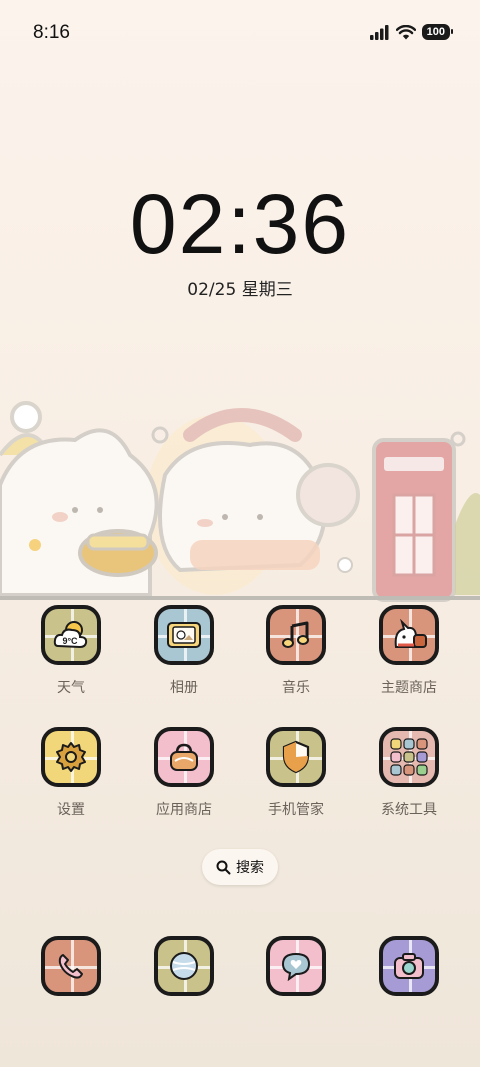 This screenshot has width=480, height=1067. I want to click on lock-clock-date: 02/25 星期三, so click(240, 290).